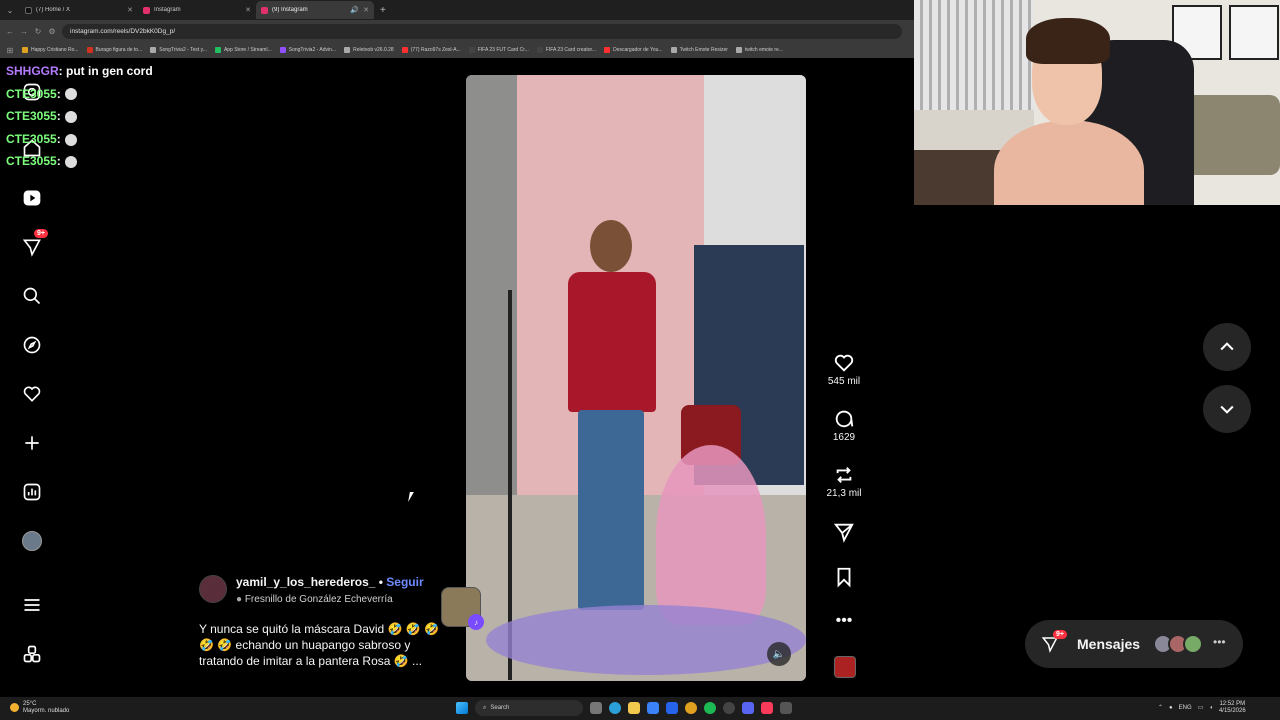 The image size is (1280, 720). I want to click on video-scene-platform, so click(646, 640).